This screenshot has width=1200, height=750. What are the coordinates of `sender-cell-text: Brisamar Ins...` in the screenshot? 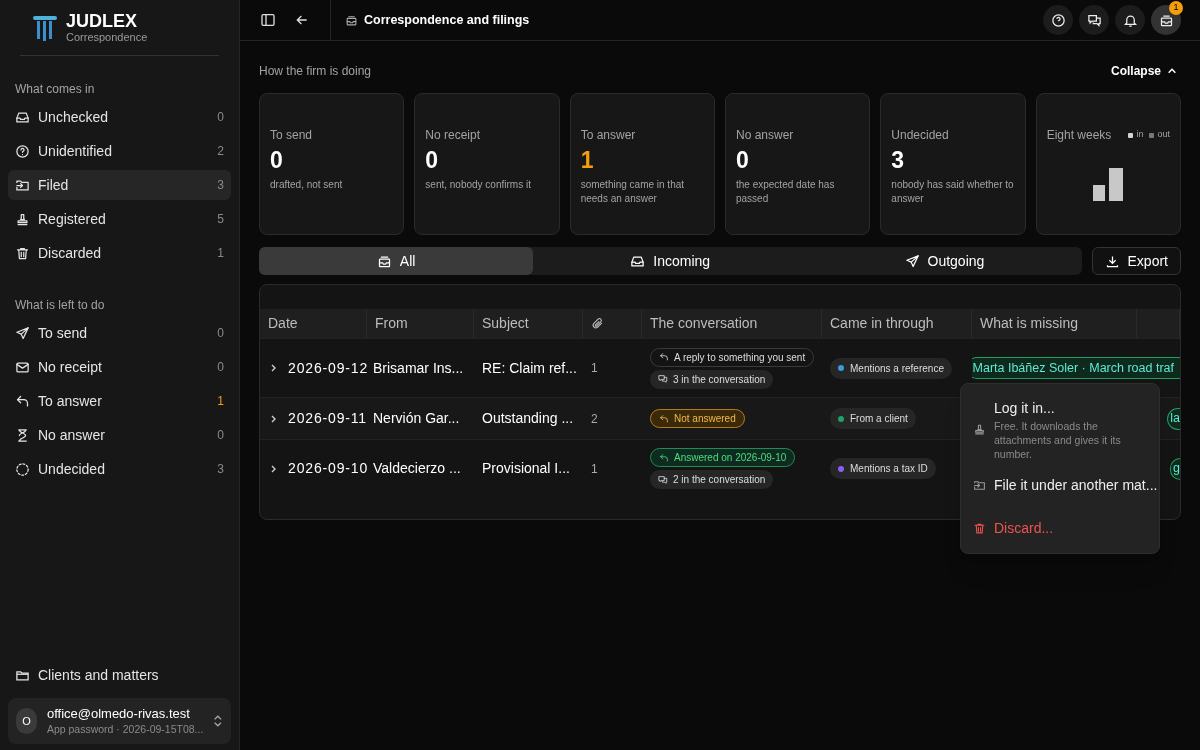 It's located at (418, 368).